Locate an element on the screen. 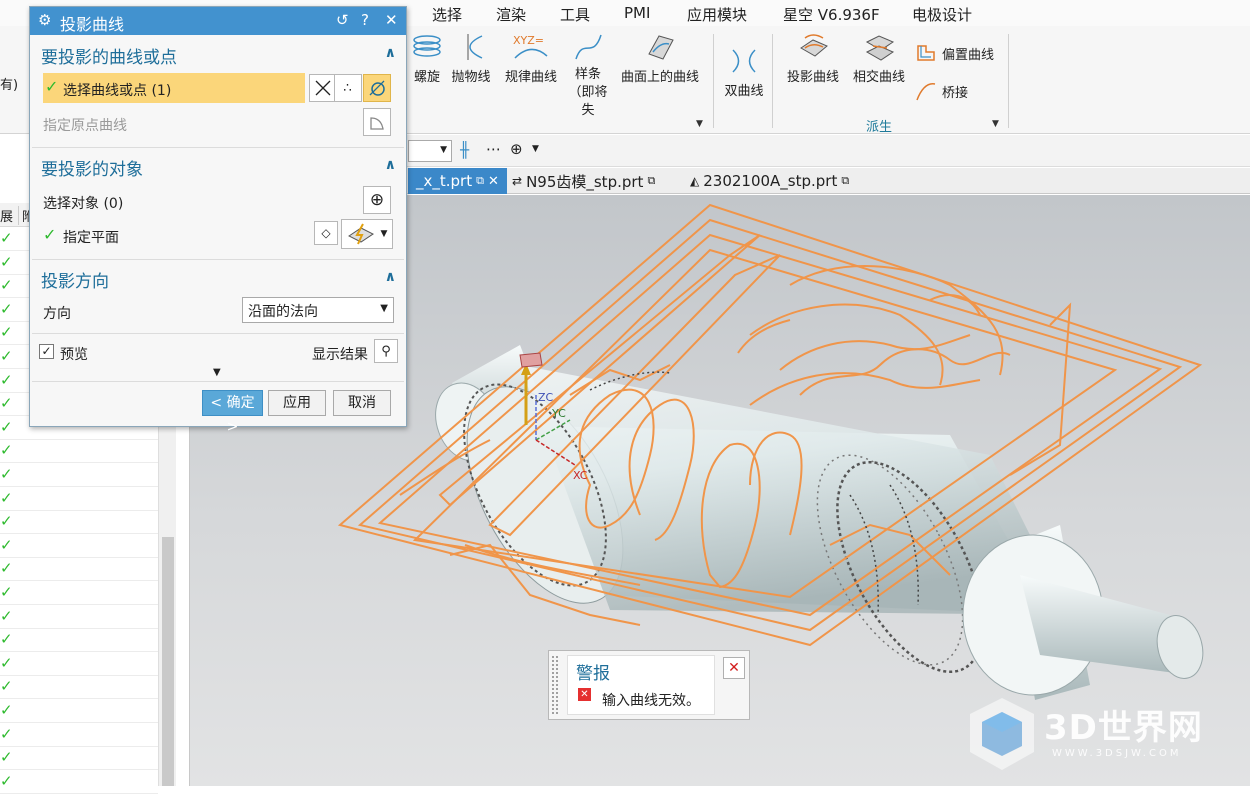  section-curves-title: 要投影的曲线或点 is located at coordinates (109, 55).